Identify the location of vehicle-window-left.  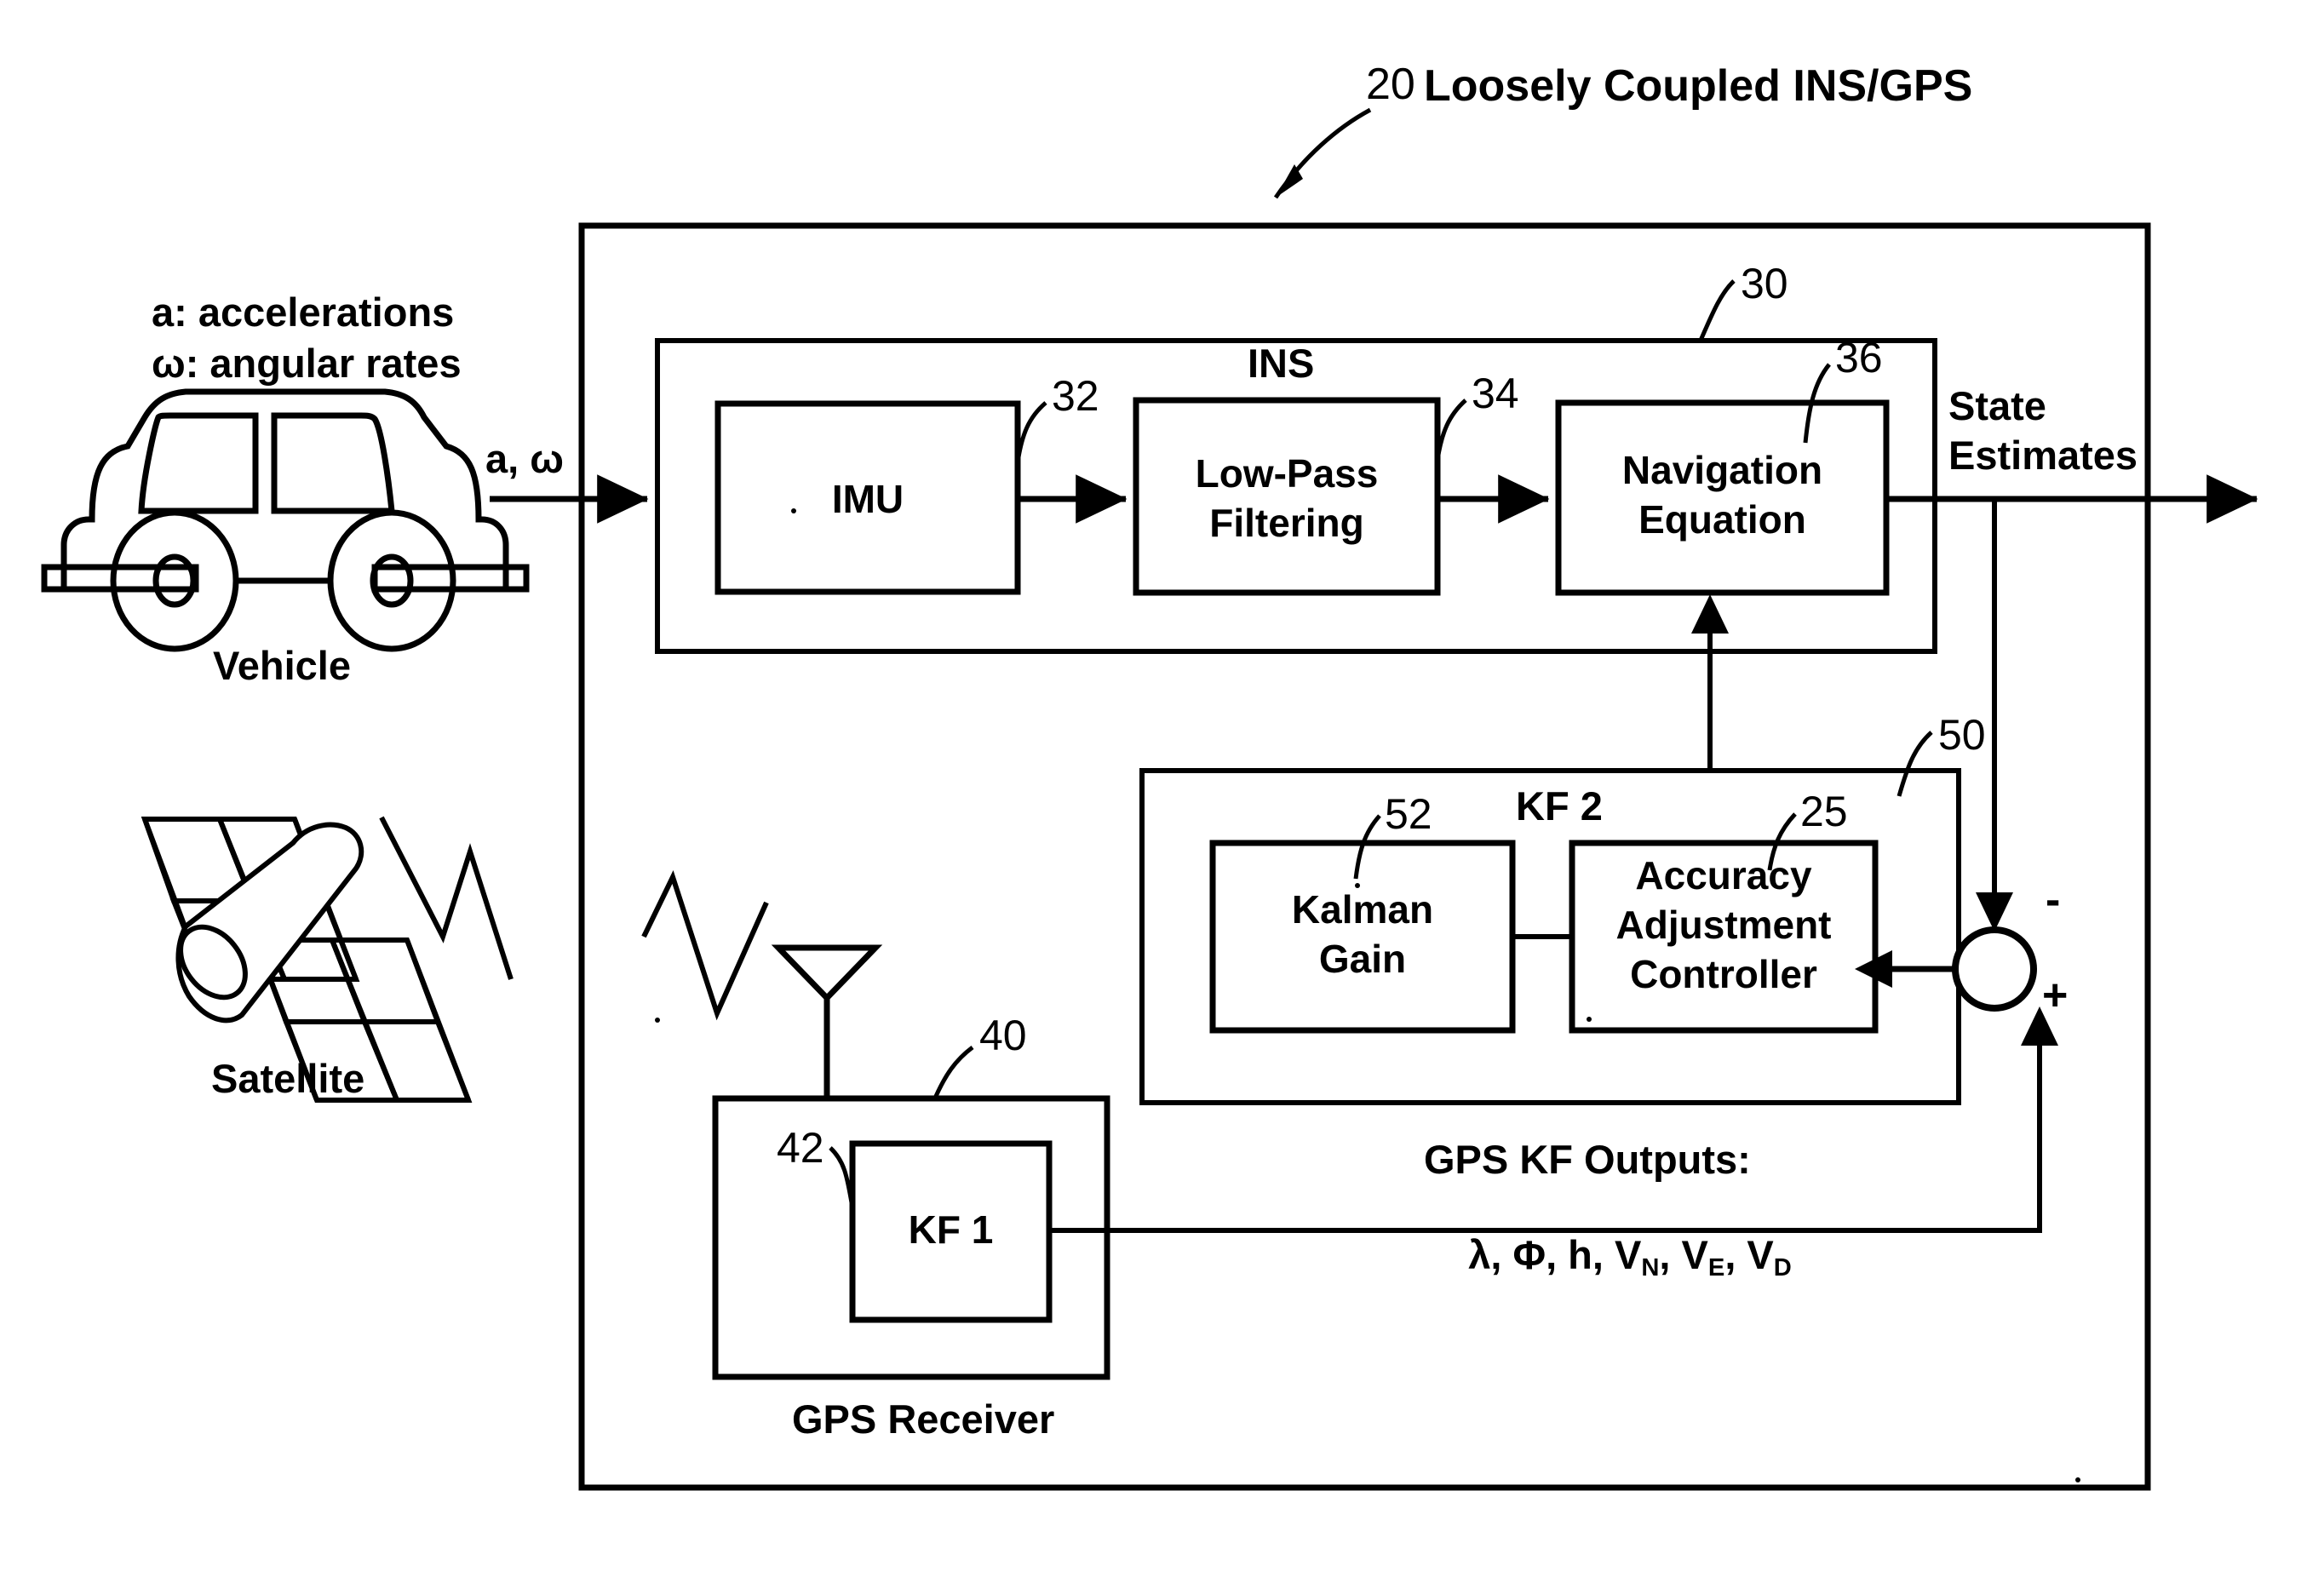
(198, 463).